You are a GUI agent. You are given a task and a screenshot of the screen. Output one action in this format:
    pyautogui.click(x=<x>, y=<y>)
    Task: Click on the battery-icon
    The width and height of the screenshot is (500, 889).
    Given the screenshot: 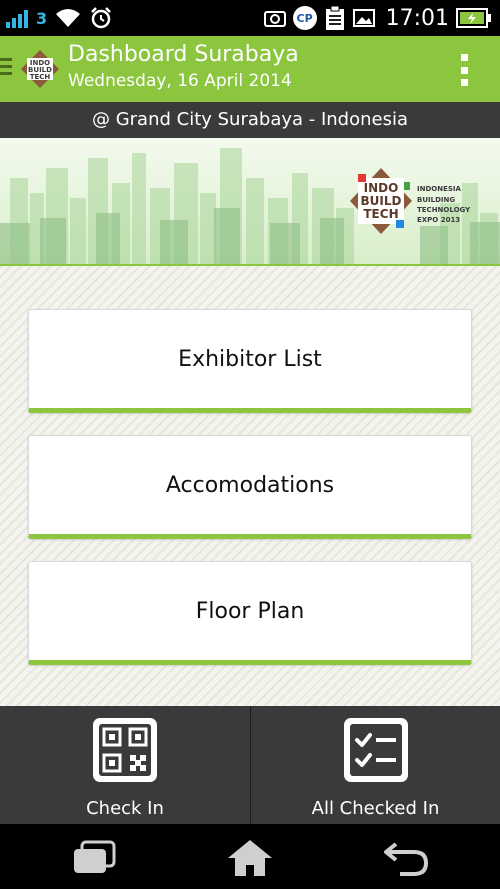 What is the action you would take?
    pyautogui.click(x=473, y=18)
    